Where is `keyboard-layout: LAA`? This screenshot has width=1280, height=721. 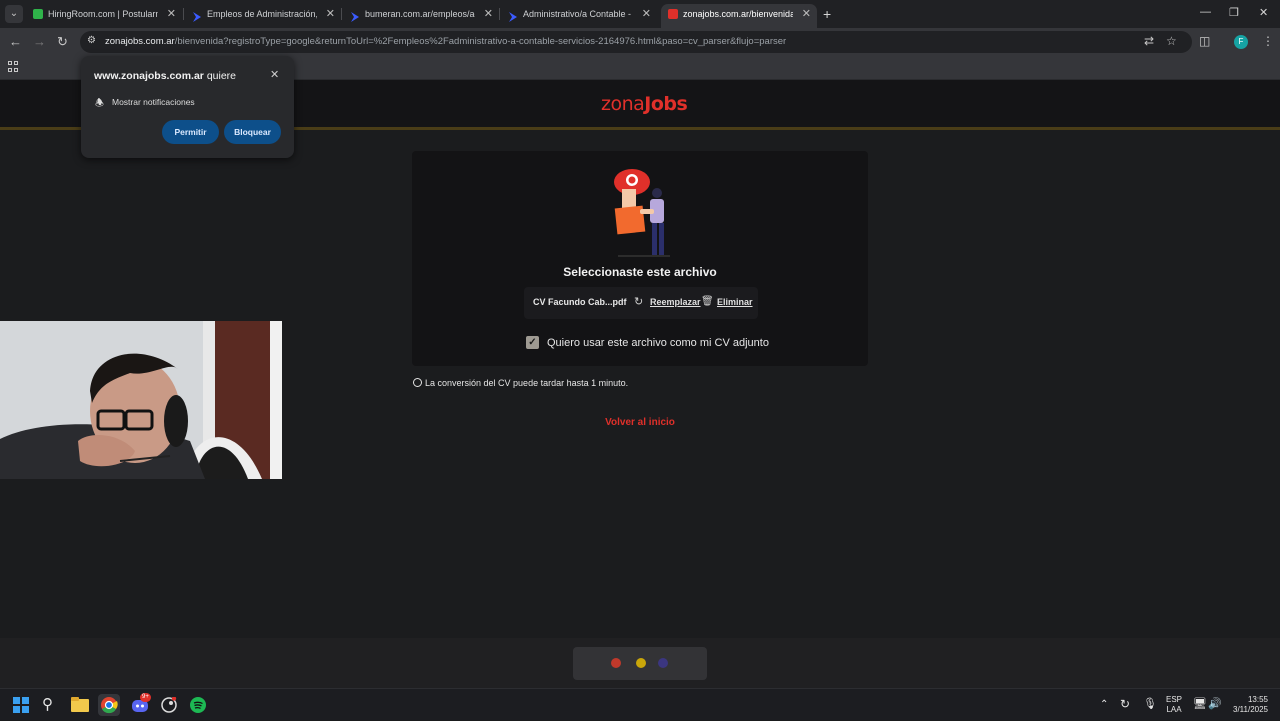
keyboard-layout: LAA is located at coordinates (1174, 709).